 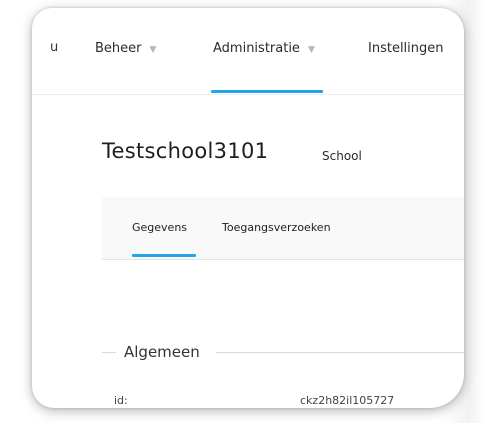 I want to click on nav-item-label: Beheer, so click(x=118, y=48).